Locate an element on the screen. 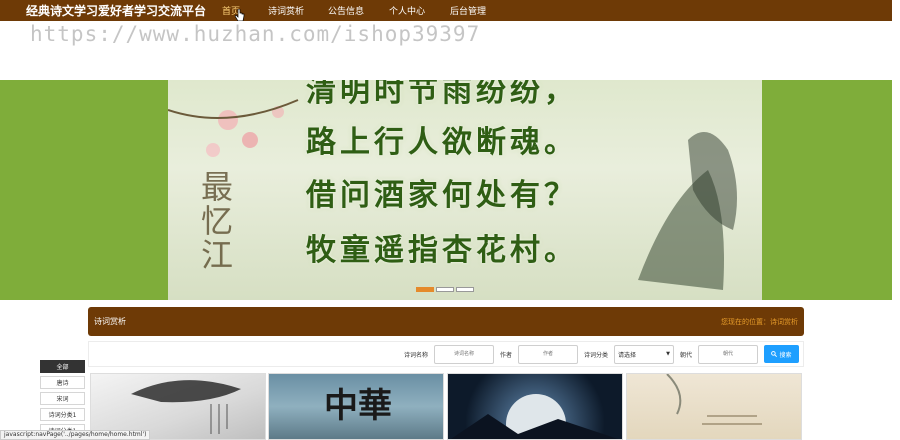 This screenshot has height=440, width=900. section-title: 诗词赏析 is located at coordinates (110, 321).